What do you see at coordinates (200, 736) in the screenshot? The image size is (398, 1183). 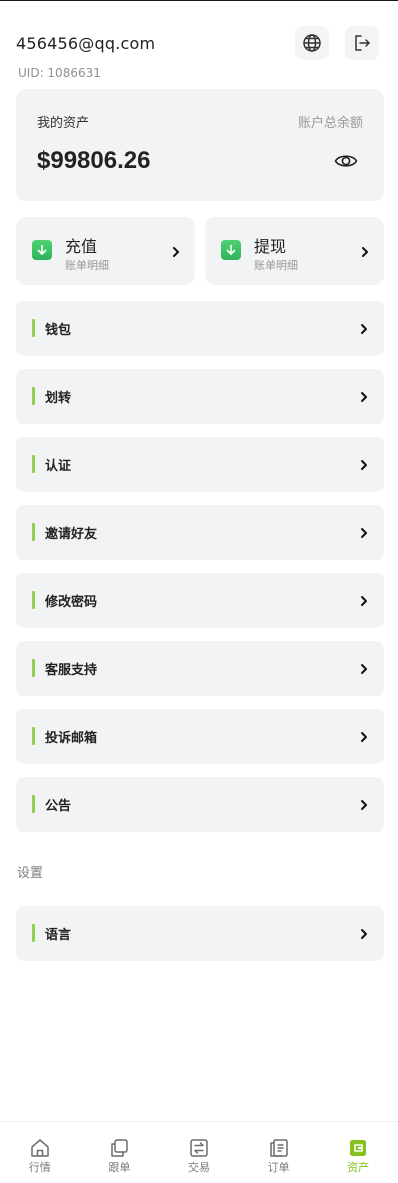 I see `menu-item-complaint-email: 投诉邮箱` at bounding box center [200, 736].